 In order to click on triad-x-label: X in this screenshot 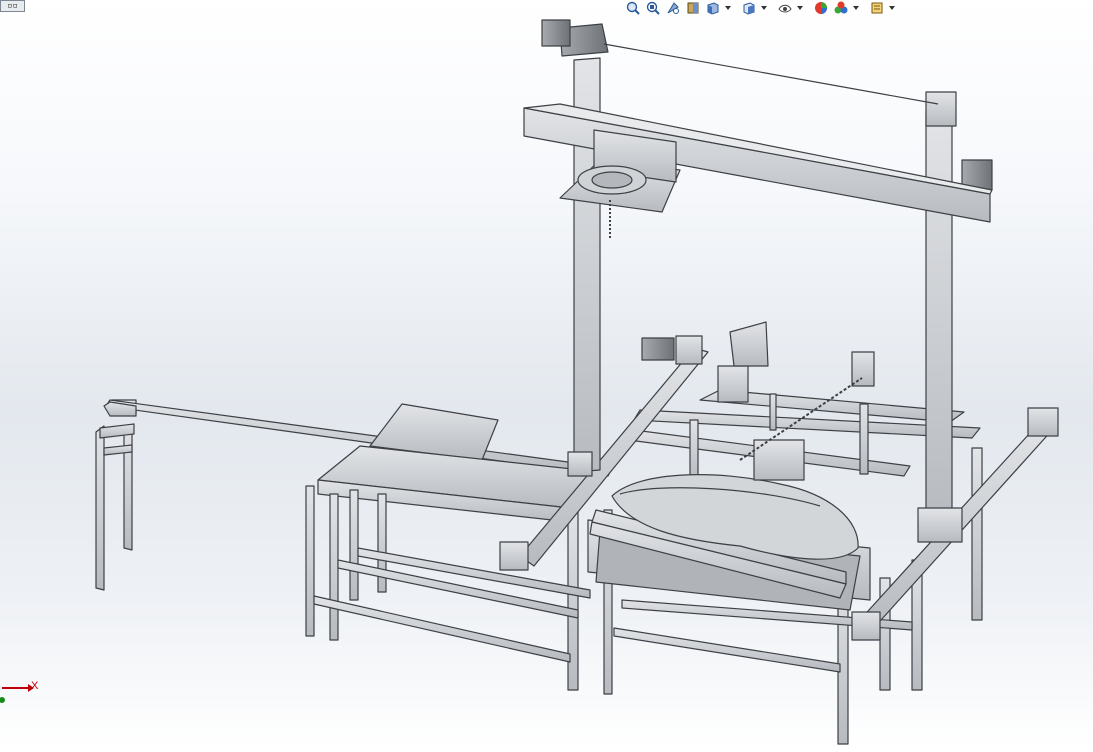, I will do `click(35, 686)`.